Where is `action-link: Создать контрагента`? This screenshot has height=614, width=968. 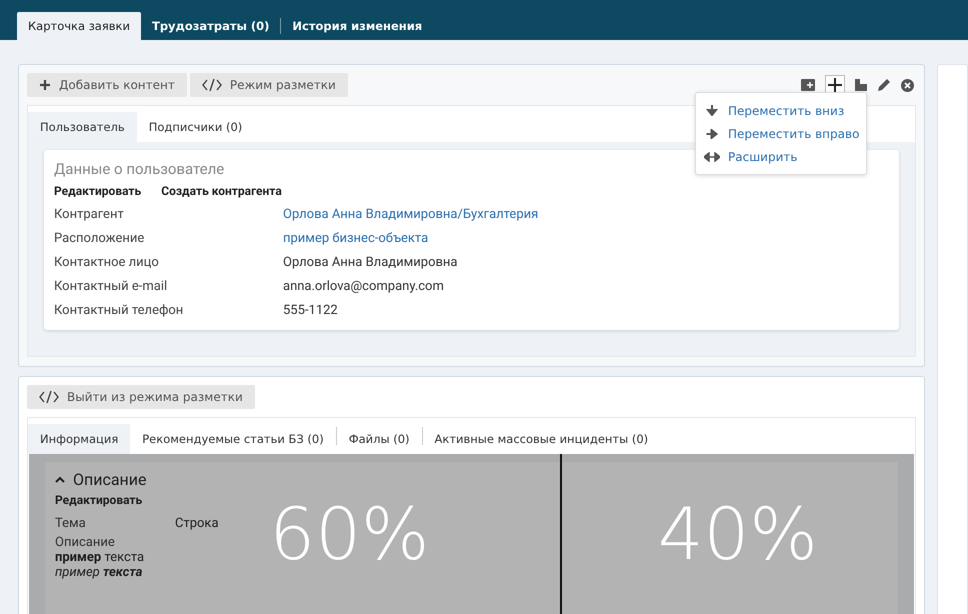 action-link: Создать контрагента is located at coordinates (221, 191).